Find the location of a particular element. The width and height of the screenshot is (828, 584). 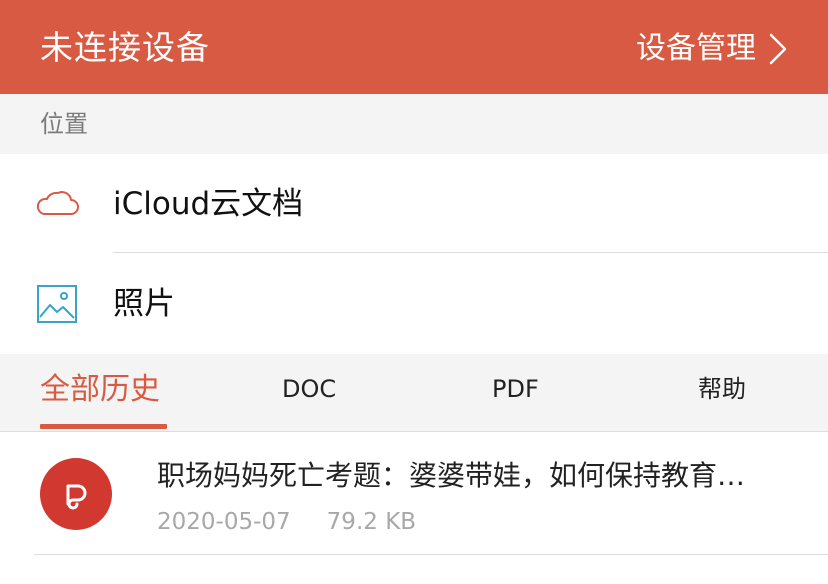

connection-status-title: 未连接设备 is located at coordinates (125, 47).